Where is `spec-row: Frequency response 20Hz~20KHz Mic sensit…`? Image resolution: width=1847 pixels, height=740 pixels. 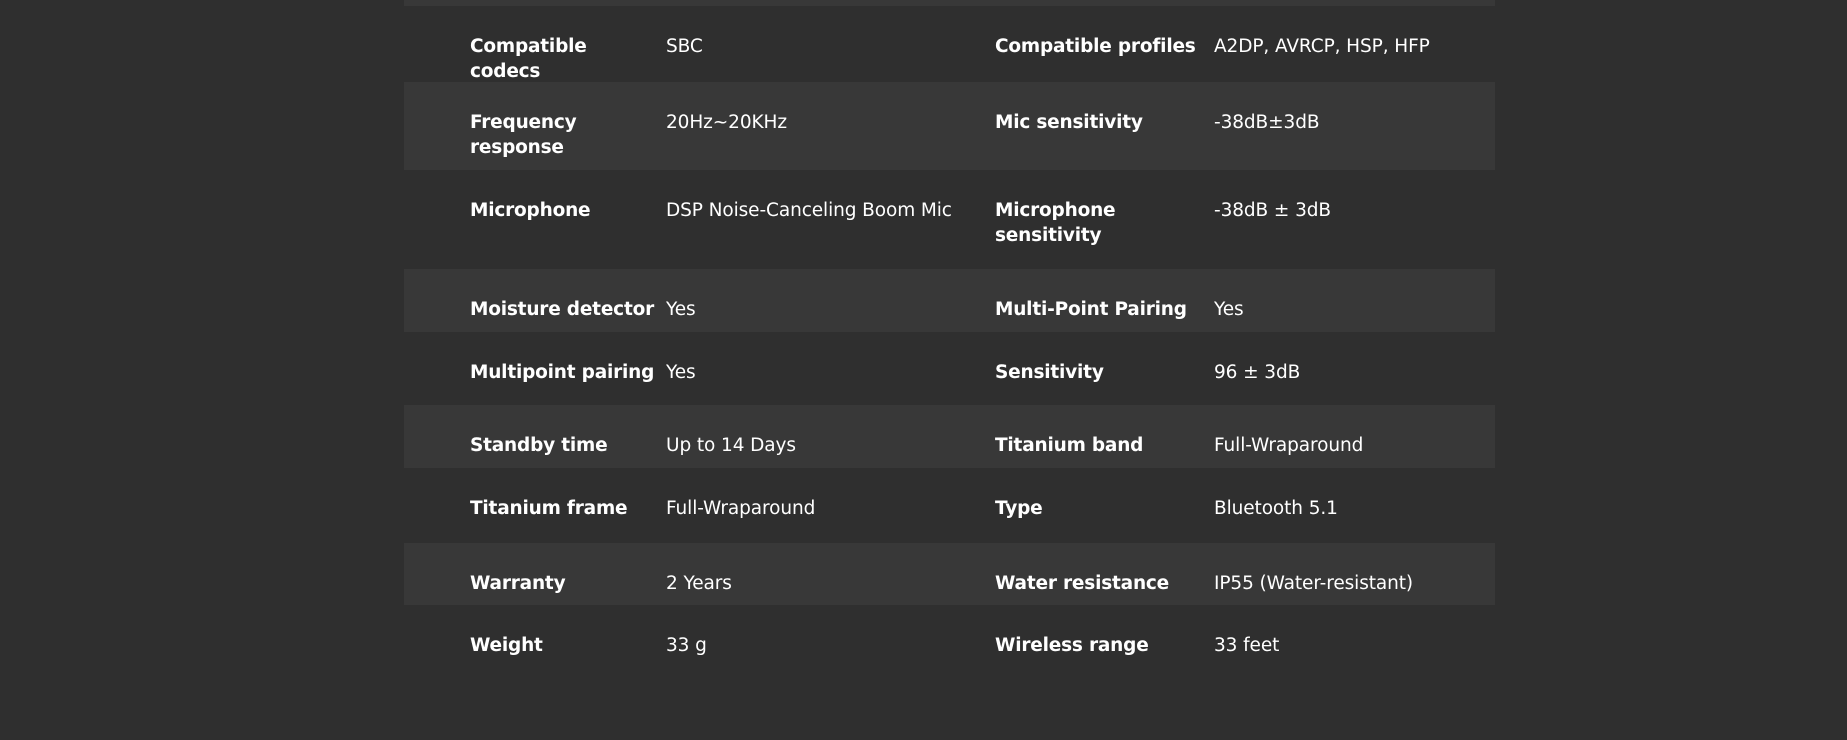
spec-row: Frequency response 20Hz~20KHz Mic sensit… is located at coordinates (949, 126).